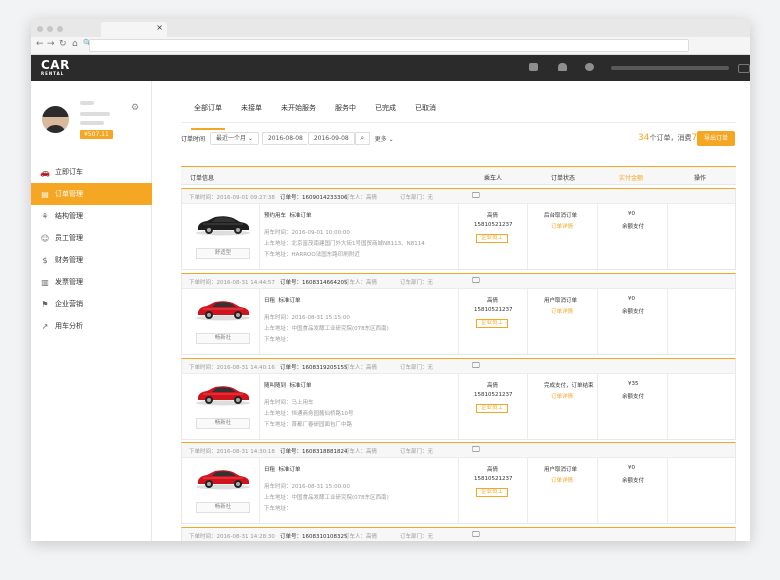 This screenshot has width=780, height=580. What do you see at coordinates (385, 111) in the screenshot?
I see `tab-completed: 已完成` at bounding box center [385, 111].